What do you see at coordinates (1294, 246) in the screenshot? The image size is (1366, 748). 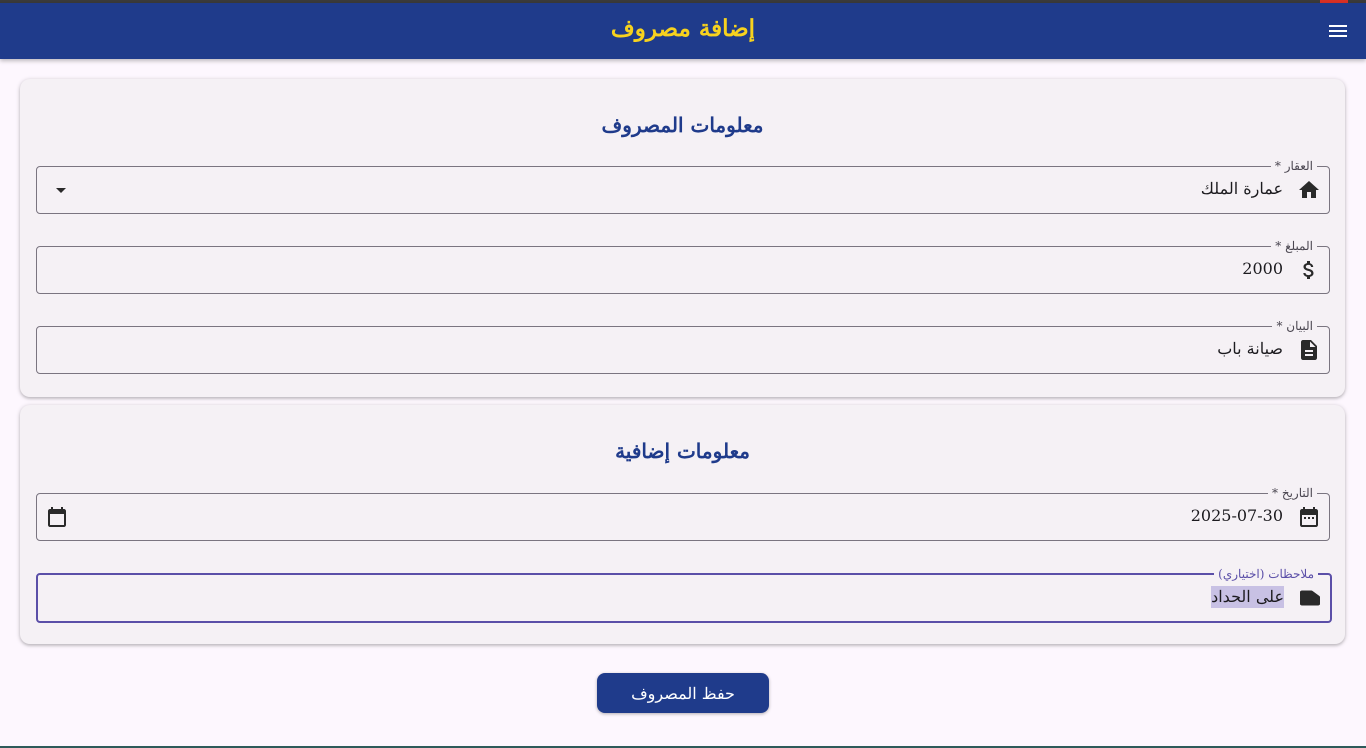 I see `amount-label: المبلغ *` at bounding box center [1294, 246].